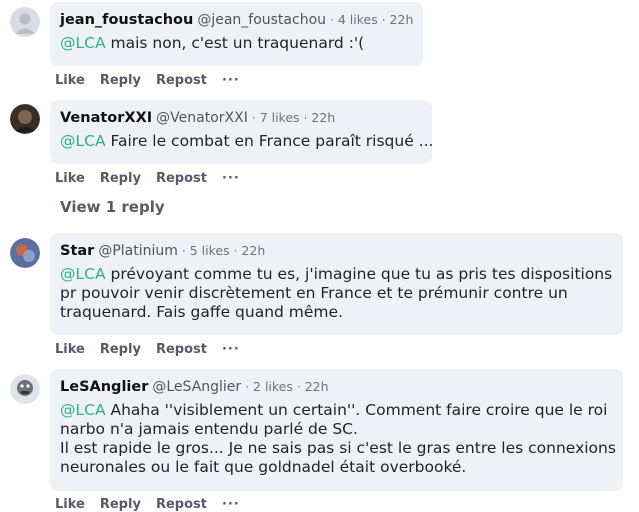  Describe the element at coordinates (273, 386) in the screenshot. I see `likes-count: 2 likes` at that location.